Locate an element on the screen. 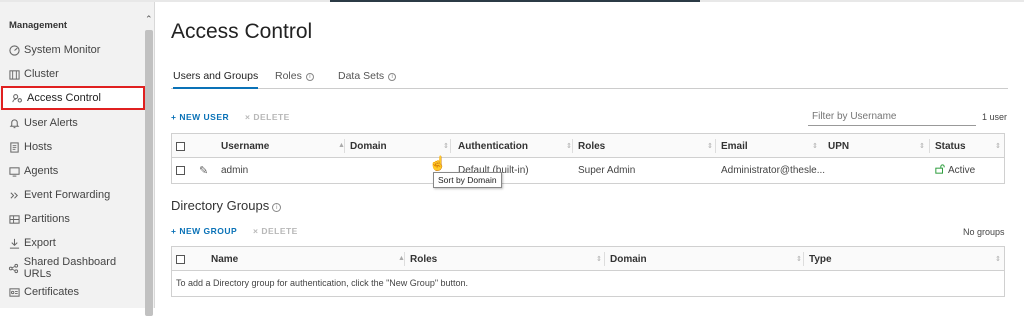 This screenshot has width=1024, height=316. gauge-icon is located at coordinates (14, 50).